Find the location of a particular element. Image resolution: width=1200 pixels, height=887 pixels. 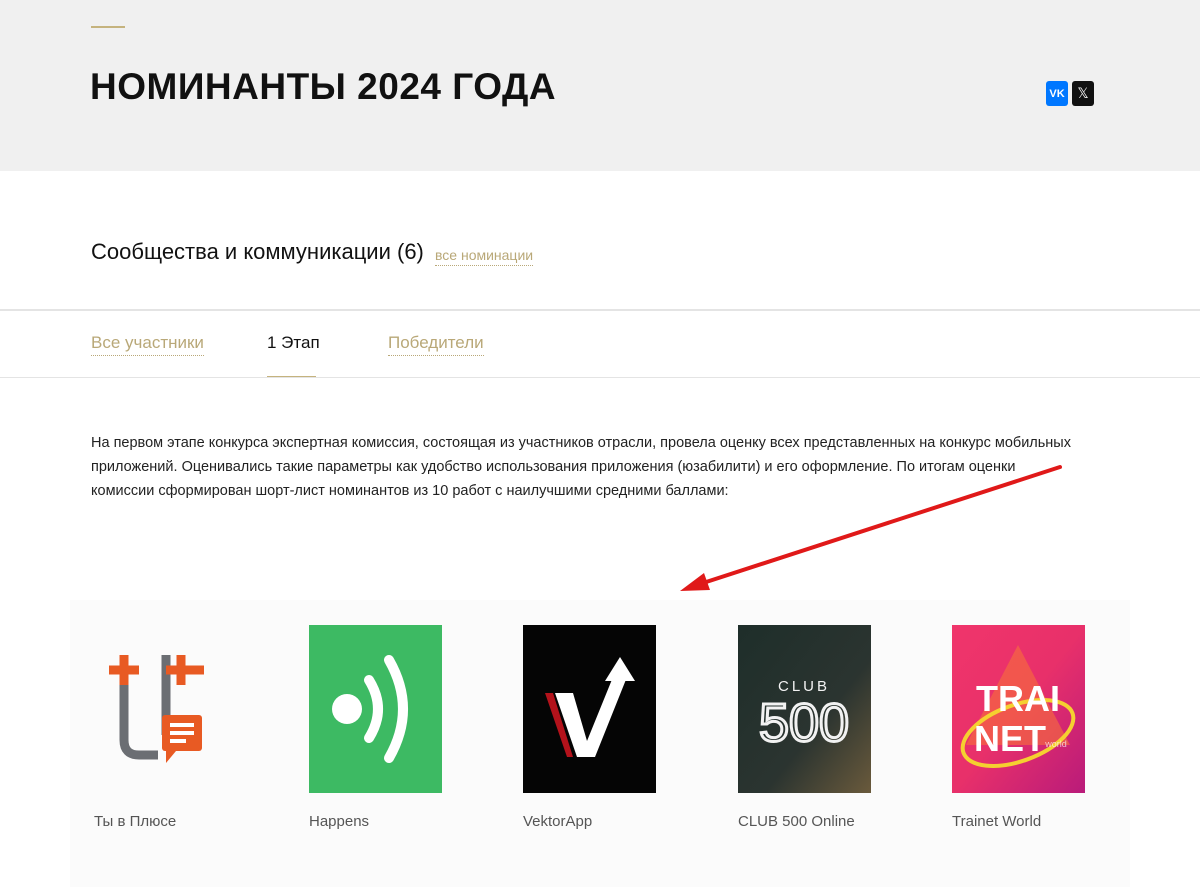

nominee-card: CLUB 500 CLUB 500 Online is located at coordinates (804, 727).